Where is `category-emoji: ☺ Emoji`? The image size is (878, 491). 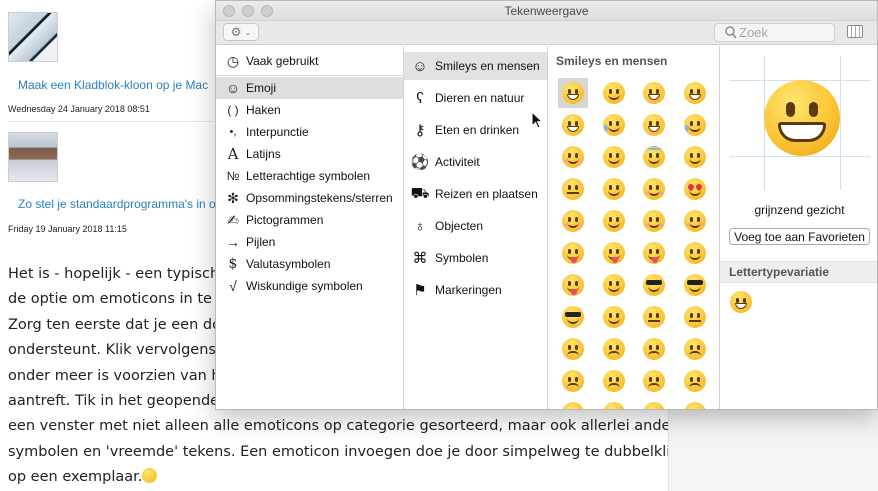 category-emoji: ☺ Emoji is located at coordinates (309, 88).